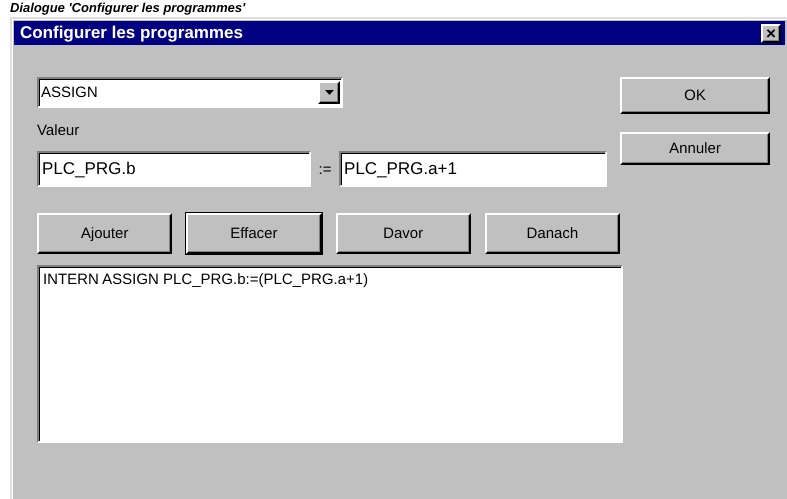  I want to click on list-item: INTERN ASSIGN PLC_PRG.b:=(PLC_PRG.a+1), so click(205, 279).